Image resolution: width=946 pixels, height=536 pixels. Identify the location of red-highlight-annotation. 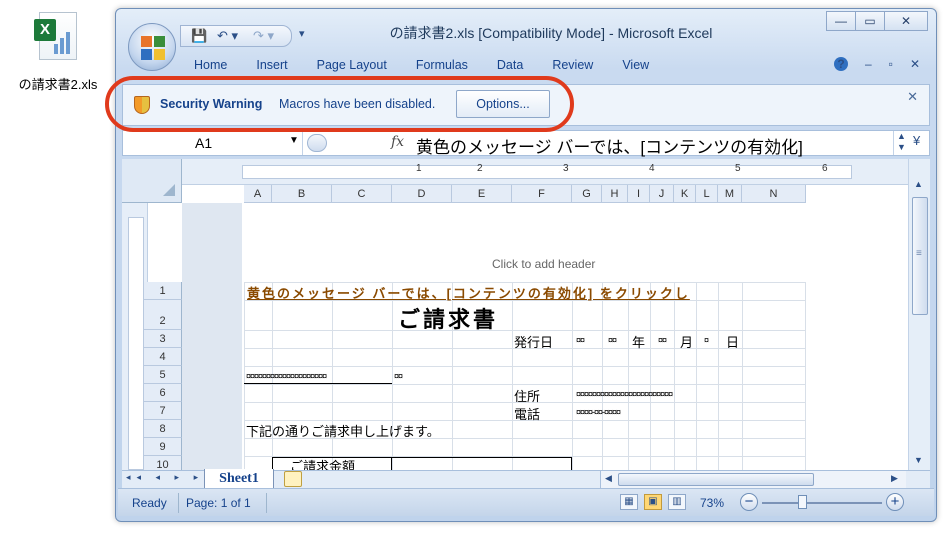
(339, 104).